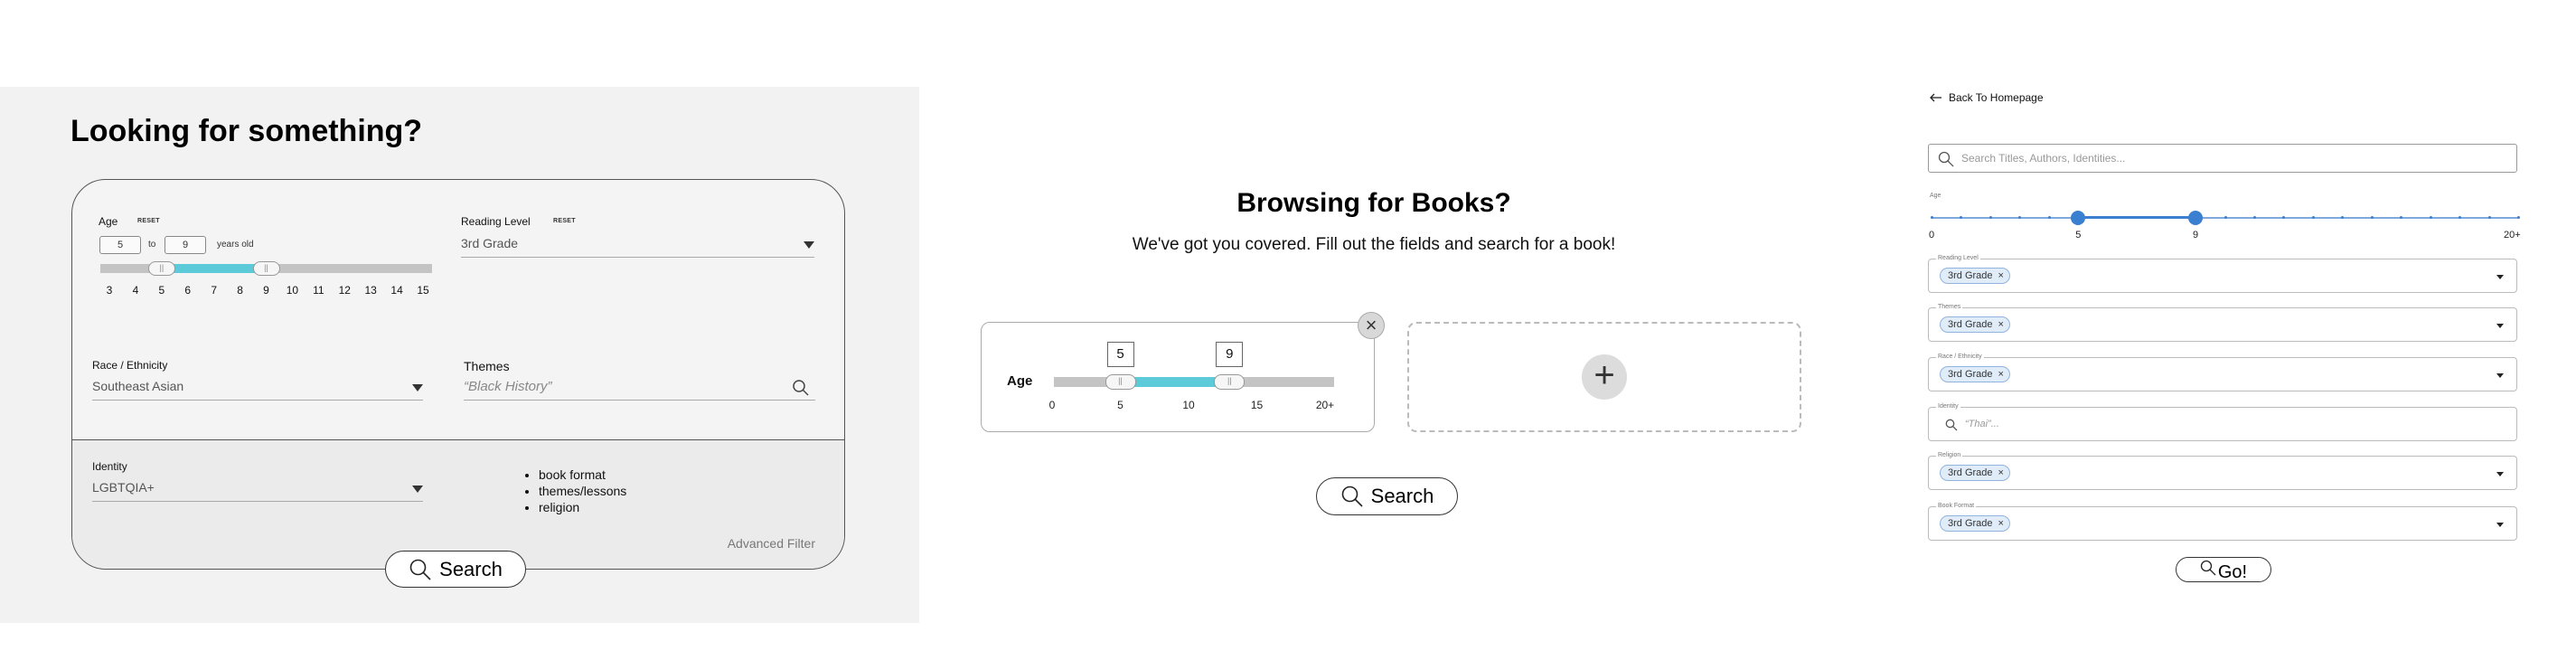 The width and height of the screenshot is (2576, 660). Describe the element at coordinates (1936, 97) in the screenshot. I see `arrow-left-icon` at that location.